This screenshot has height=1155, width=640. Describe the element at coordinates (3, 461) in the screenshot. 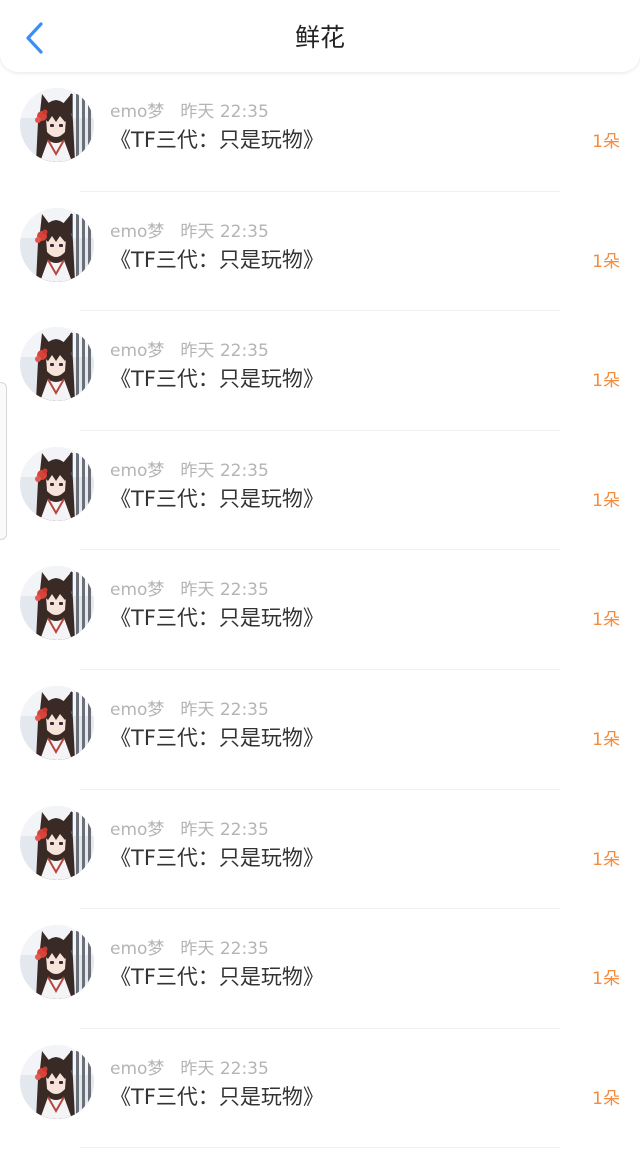

I see `side-edge-handle` at that location.